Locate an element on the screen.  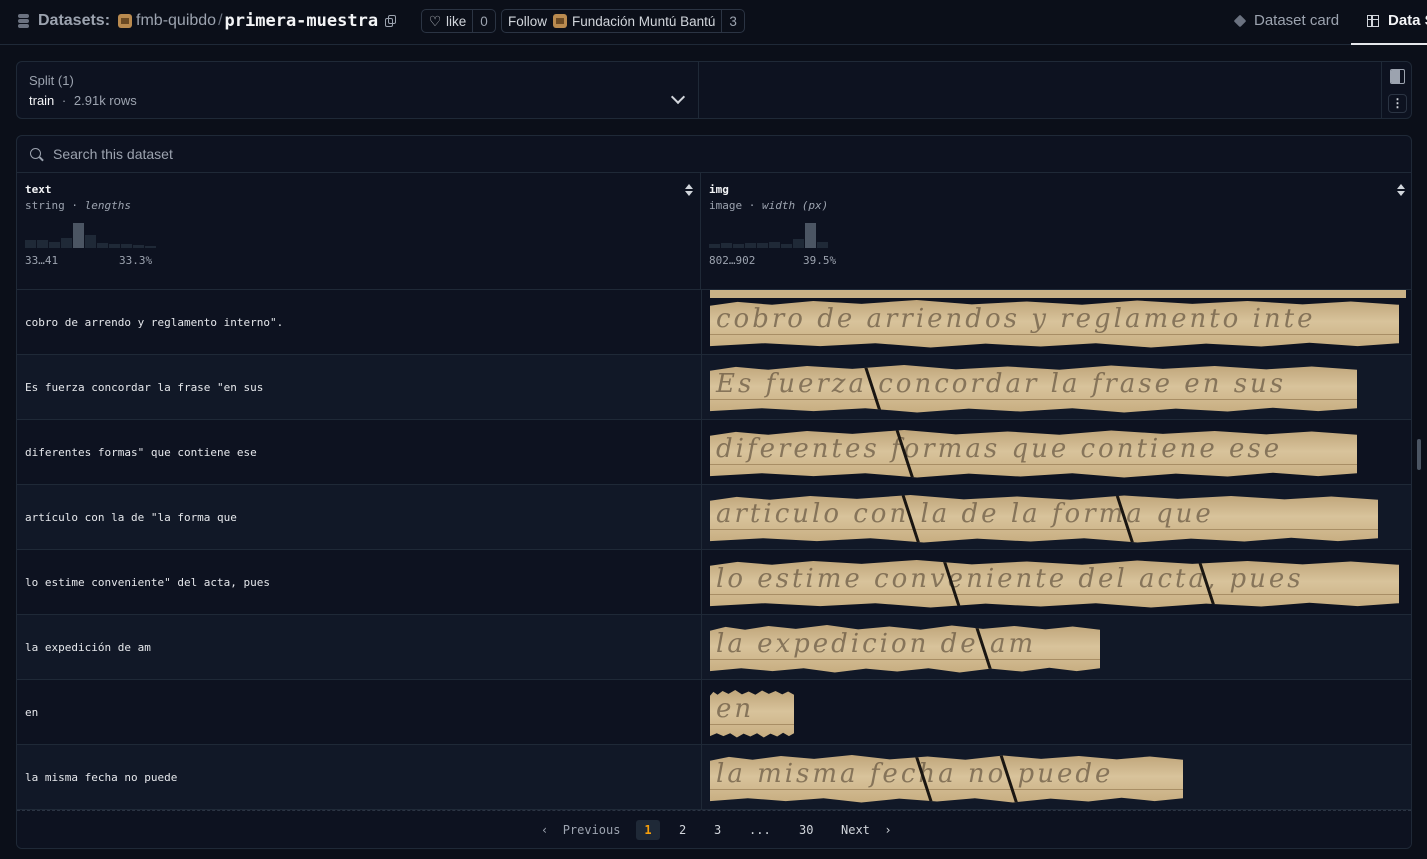
previous-page-button: ‹ Previous is located at coordinates (580, 830).